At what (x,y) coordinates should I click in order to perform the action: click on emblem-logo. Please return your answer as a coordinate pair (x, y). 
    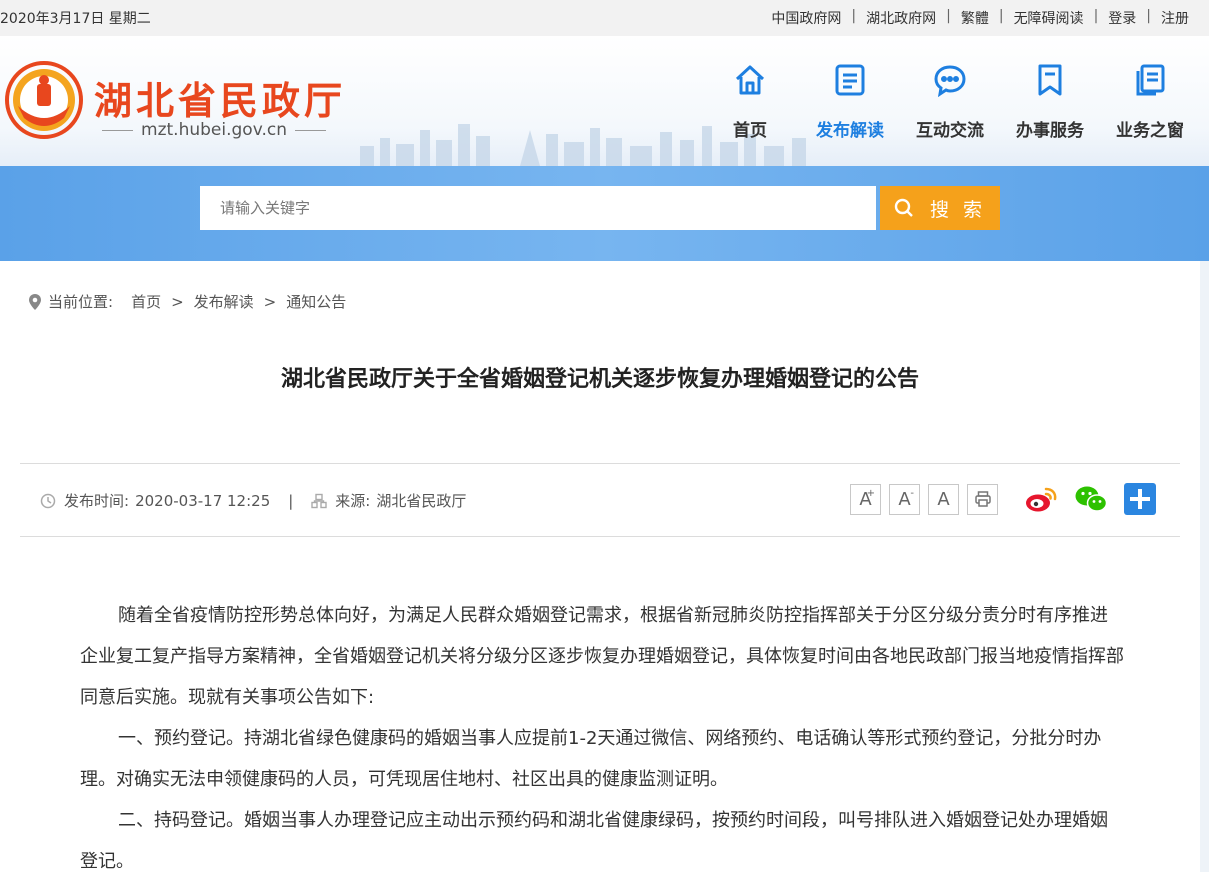
    Looking at the image, I should click on (44, 100).